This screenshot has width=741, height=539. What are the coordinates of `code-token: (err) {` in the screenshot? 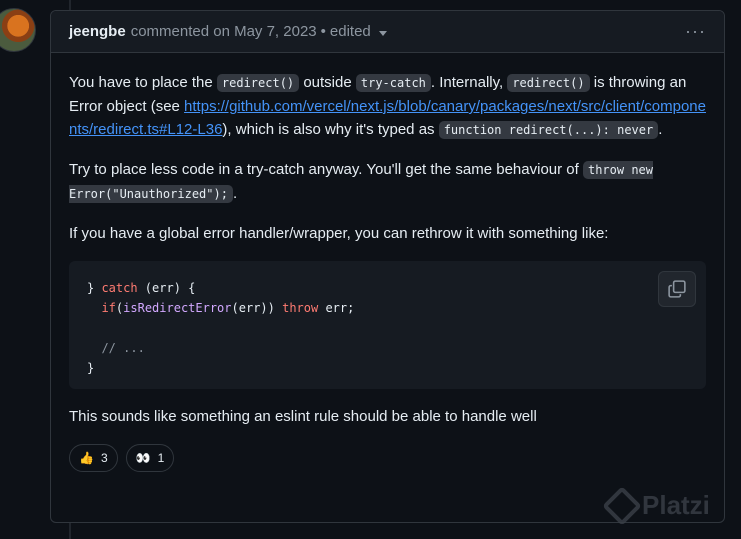 It's located at (166, 288).